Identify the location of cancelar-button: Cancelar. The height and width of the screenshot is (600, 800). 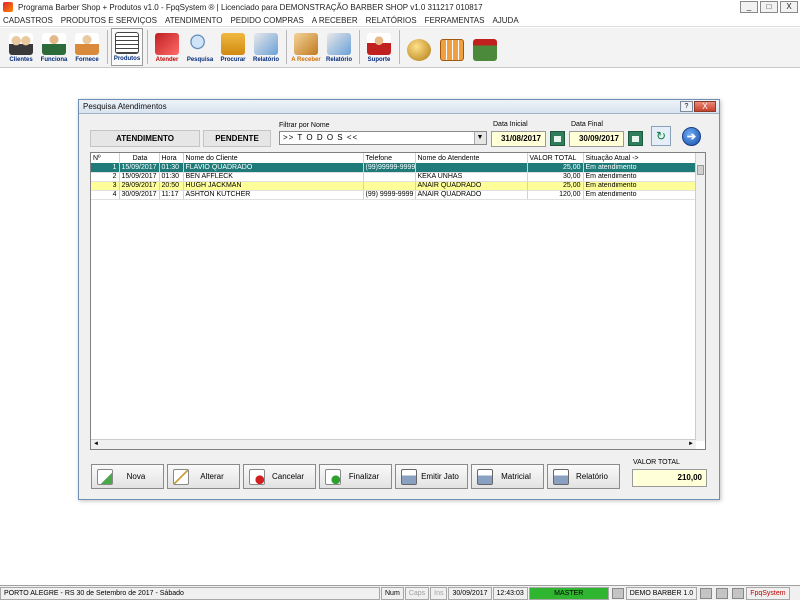
(279, 476).